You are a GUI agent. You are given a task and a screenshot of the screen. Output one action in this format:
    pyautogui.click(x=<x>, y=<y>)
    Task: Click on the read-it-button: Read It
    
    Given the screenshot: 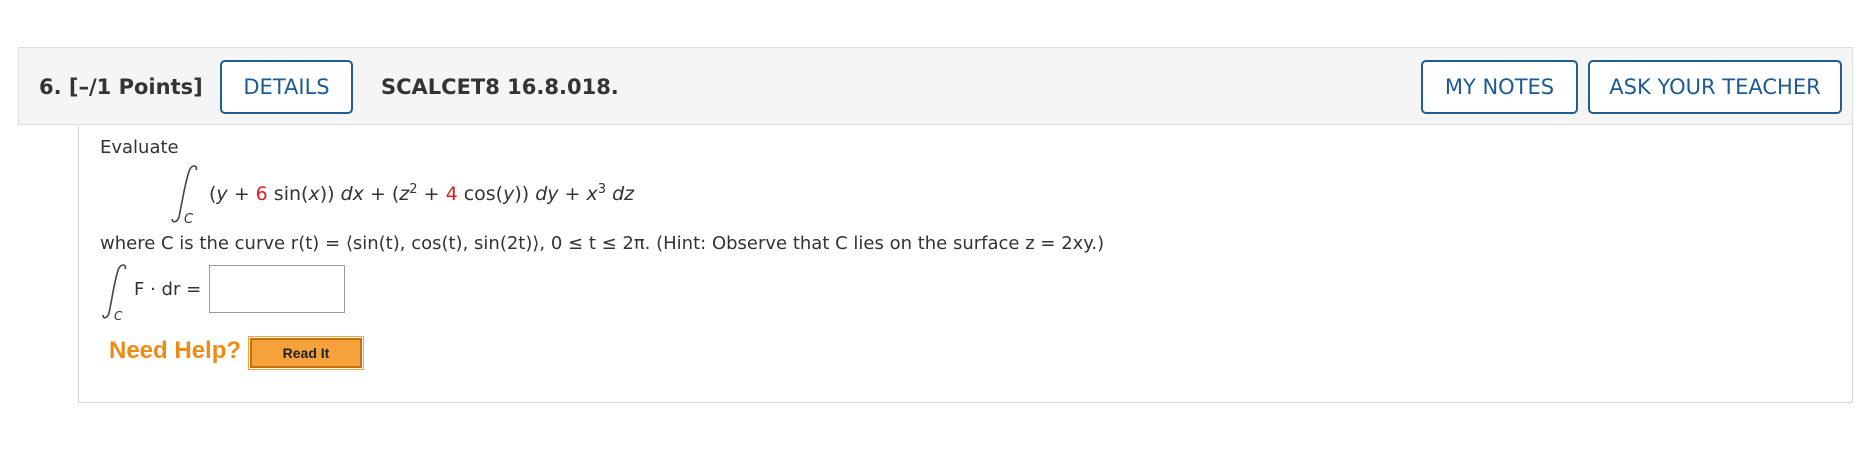 What is the action you would take?
    pyautogui.click(x=306, y=353)
    